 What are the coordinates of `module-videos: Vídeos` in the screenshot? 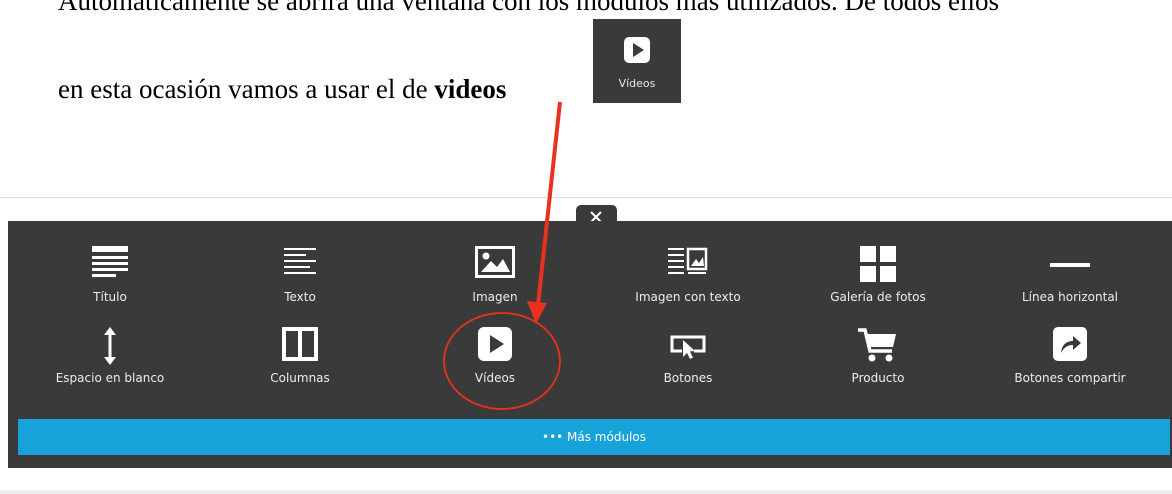 It's located at (495, 357).